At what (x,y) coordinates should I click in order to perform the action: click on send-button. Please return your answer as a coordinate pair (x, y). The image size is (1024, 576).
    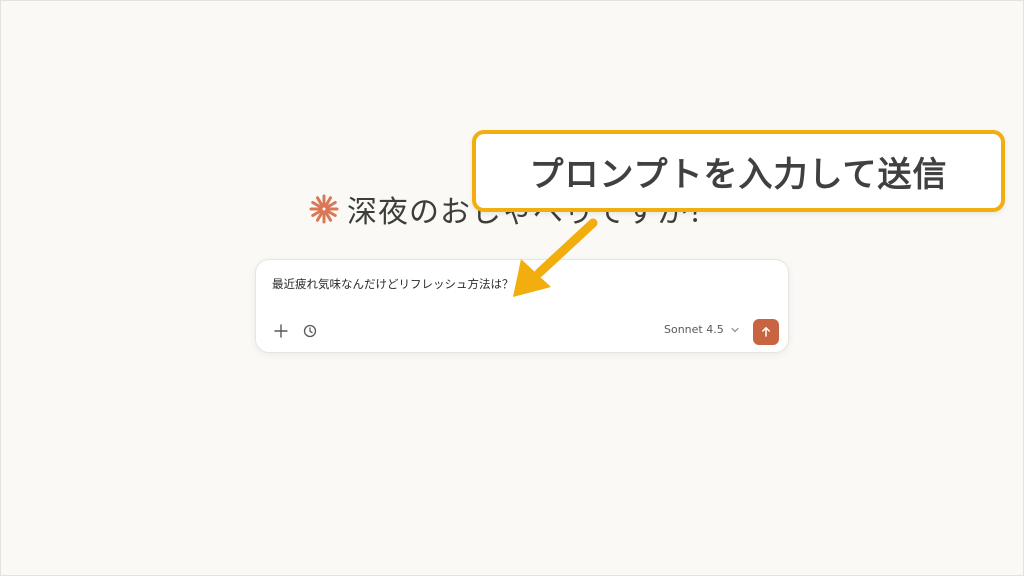
    Looking at the image, I should click on (766, 332).